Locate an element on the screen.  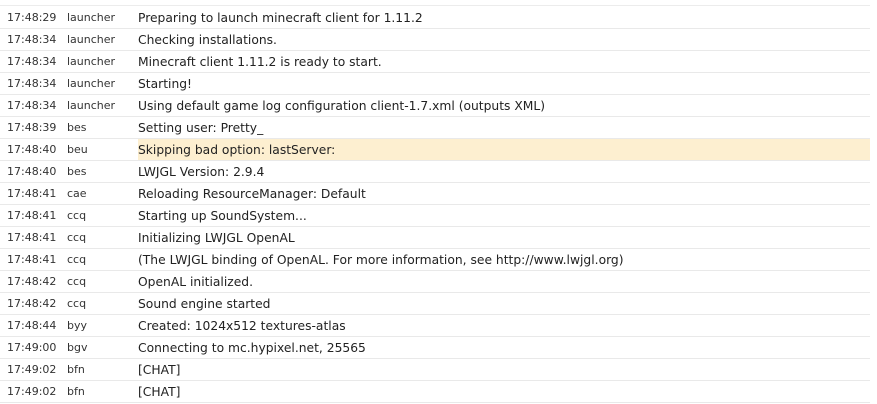
log-source: cae is located at coordinates (77, 193).